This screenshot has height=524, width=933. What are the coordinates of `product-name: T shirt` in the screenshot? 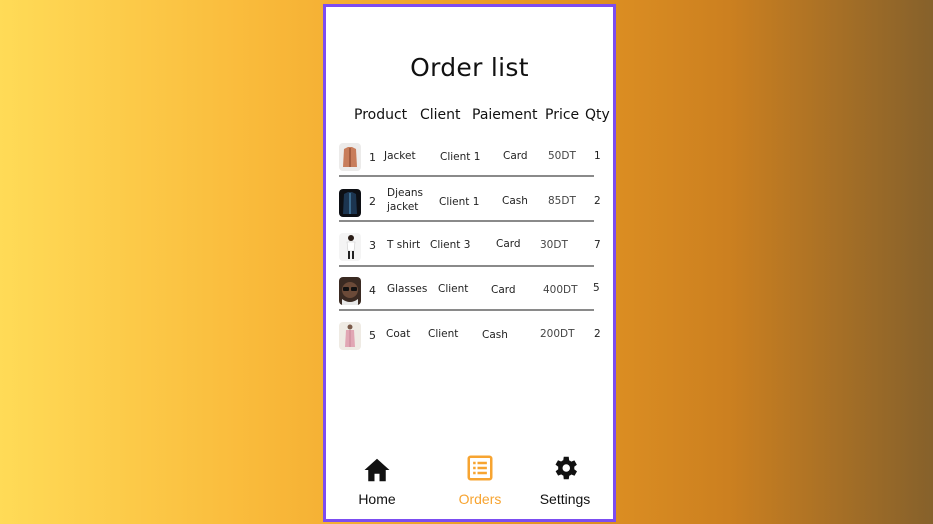 It's located at (404, 245).